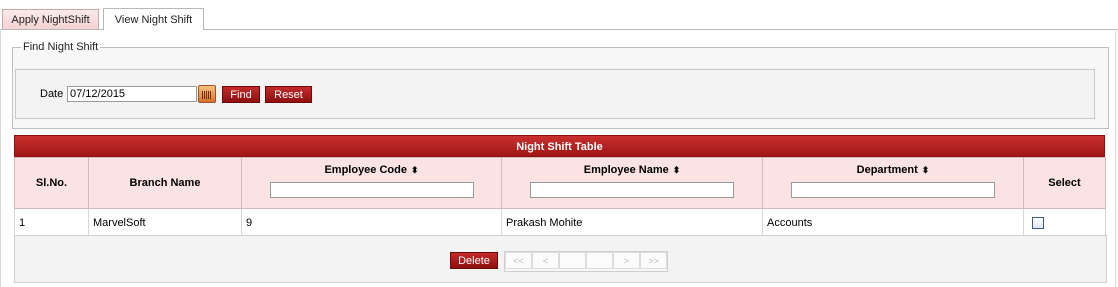 The height and width of the screenshot is (287, 1118). What do you see at coordinates (1038, 222) in the screenshot?
I see `select-checkbox` at bounding box center [1038, 222].